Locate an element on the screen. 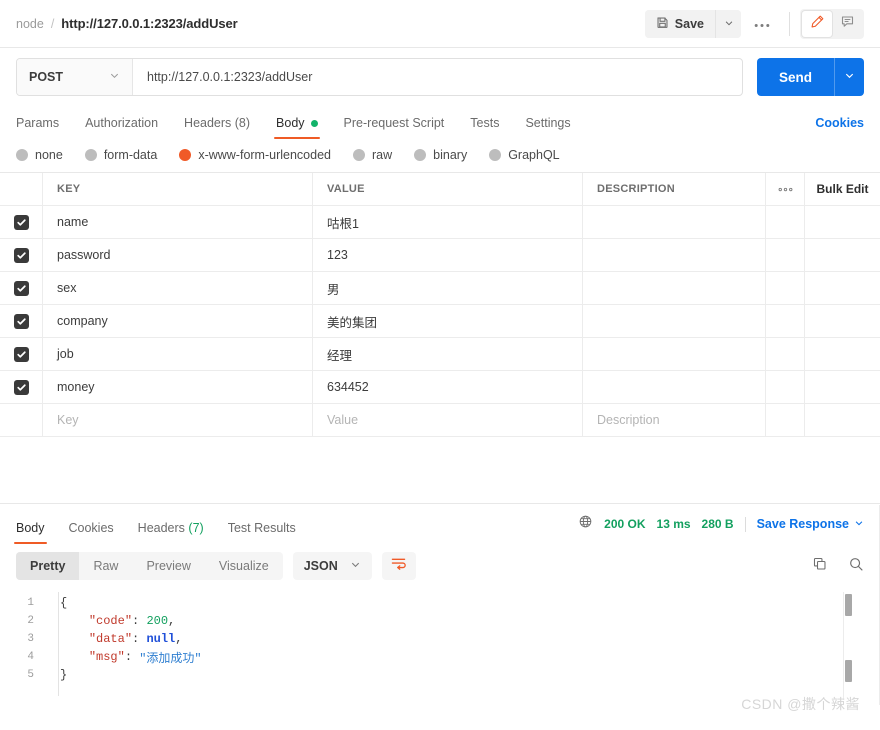 This screenshot has width=880, height=730. table-row: job 经理 is located at coordinates (440, 354).